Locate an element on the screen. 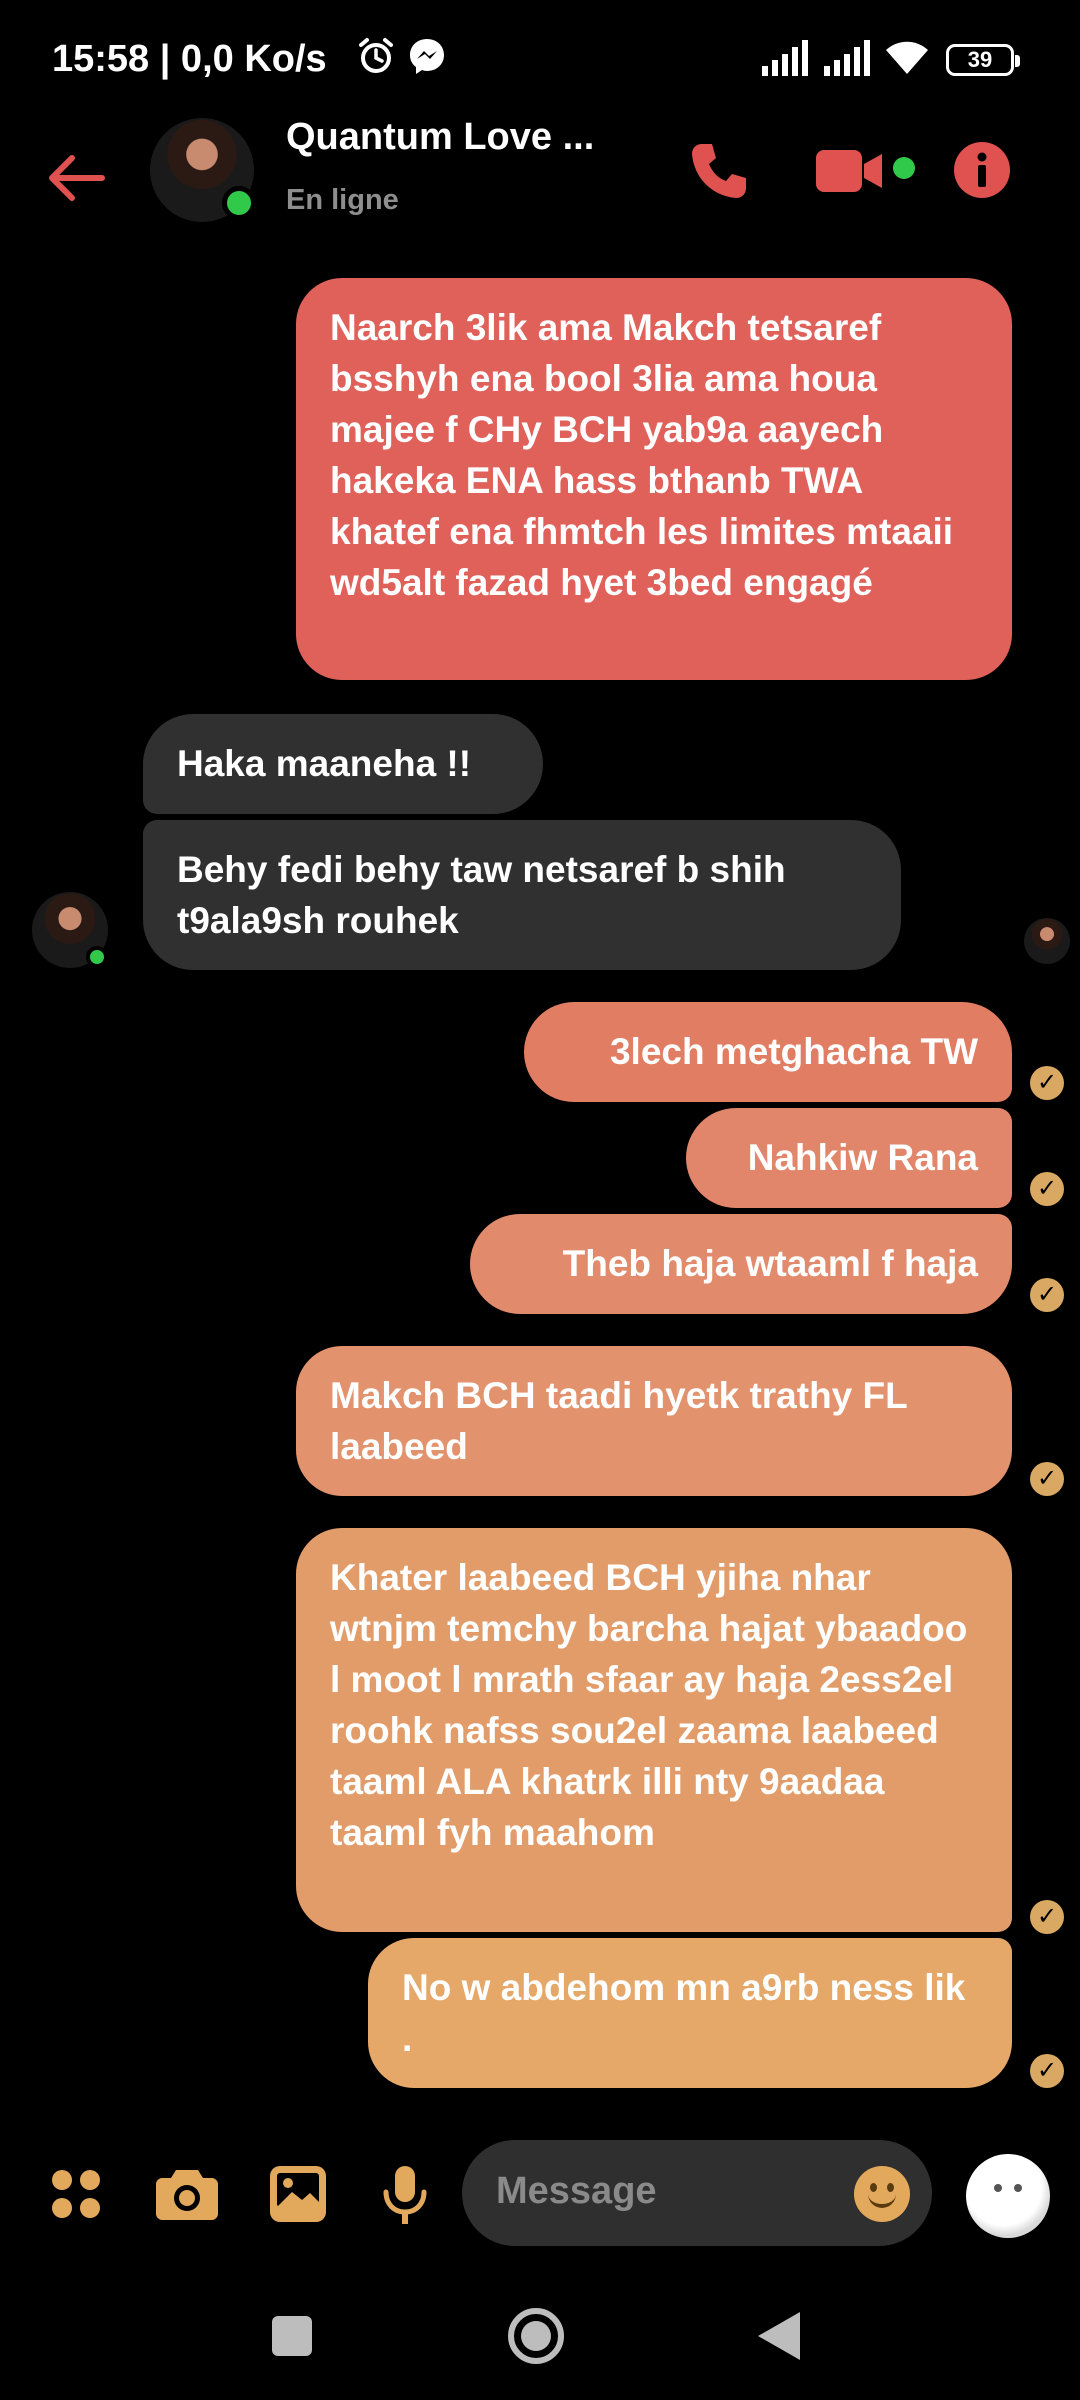  message-bubble-sent: 3lech metghacha TW is located at coordinates (768, 1052).